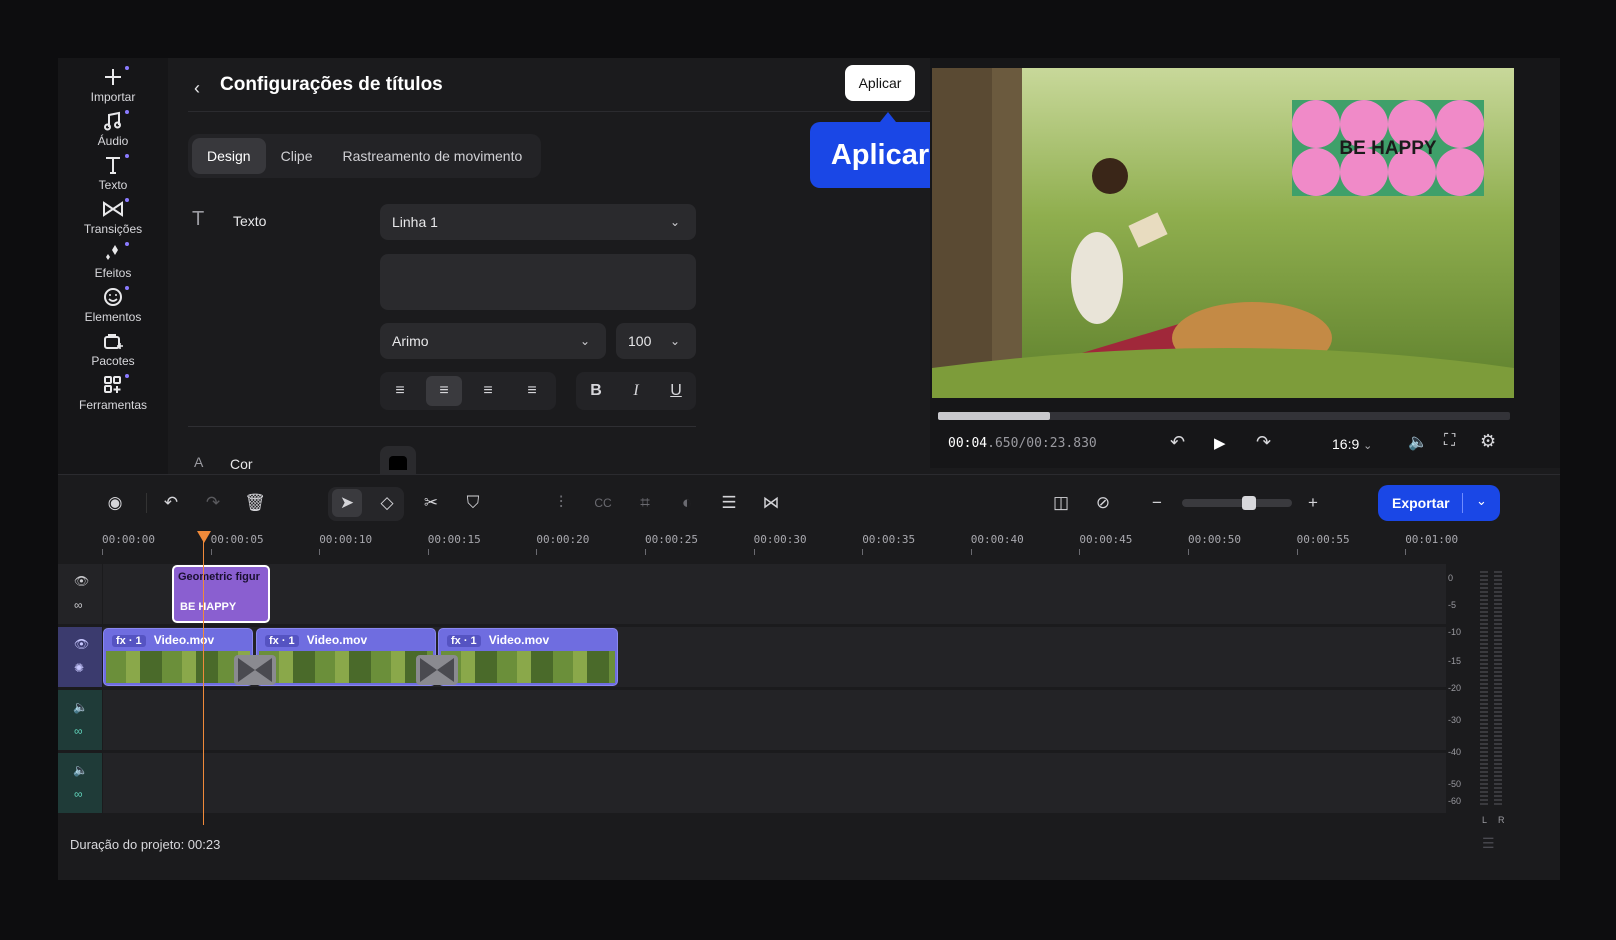 The image size is (1616, 940). What do you see at coordinates (204, 537) in the screenshot?
I see `playhead-handle` at bounding box center [204, 537].